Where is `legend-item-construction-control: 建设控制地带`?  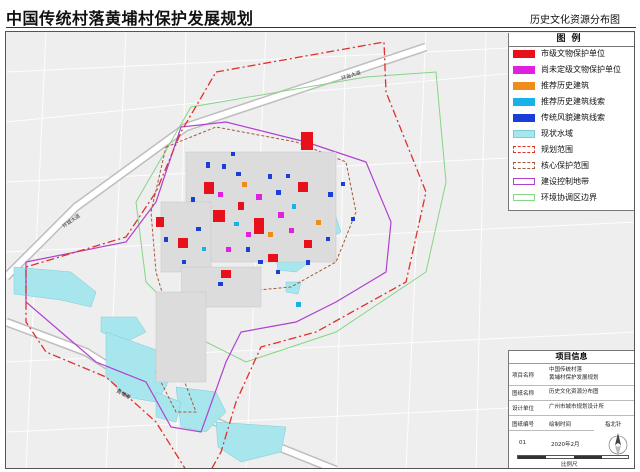 legend-item-construction-control: 建设控制地带 is located at coordinates (573, 182).